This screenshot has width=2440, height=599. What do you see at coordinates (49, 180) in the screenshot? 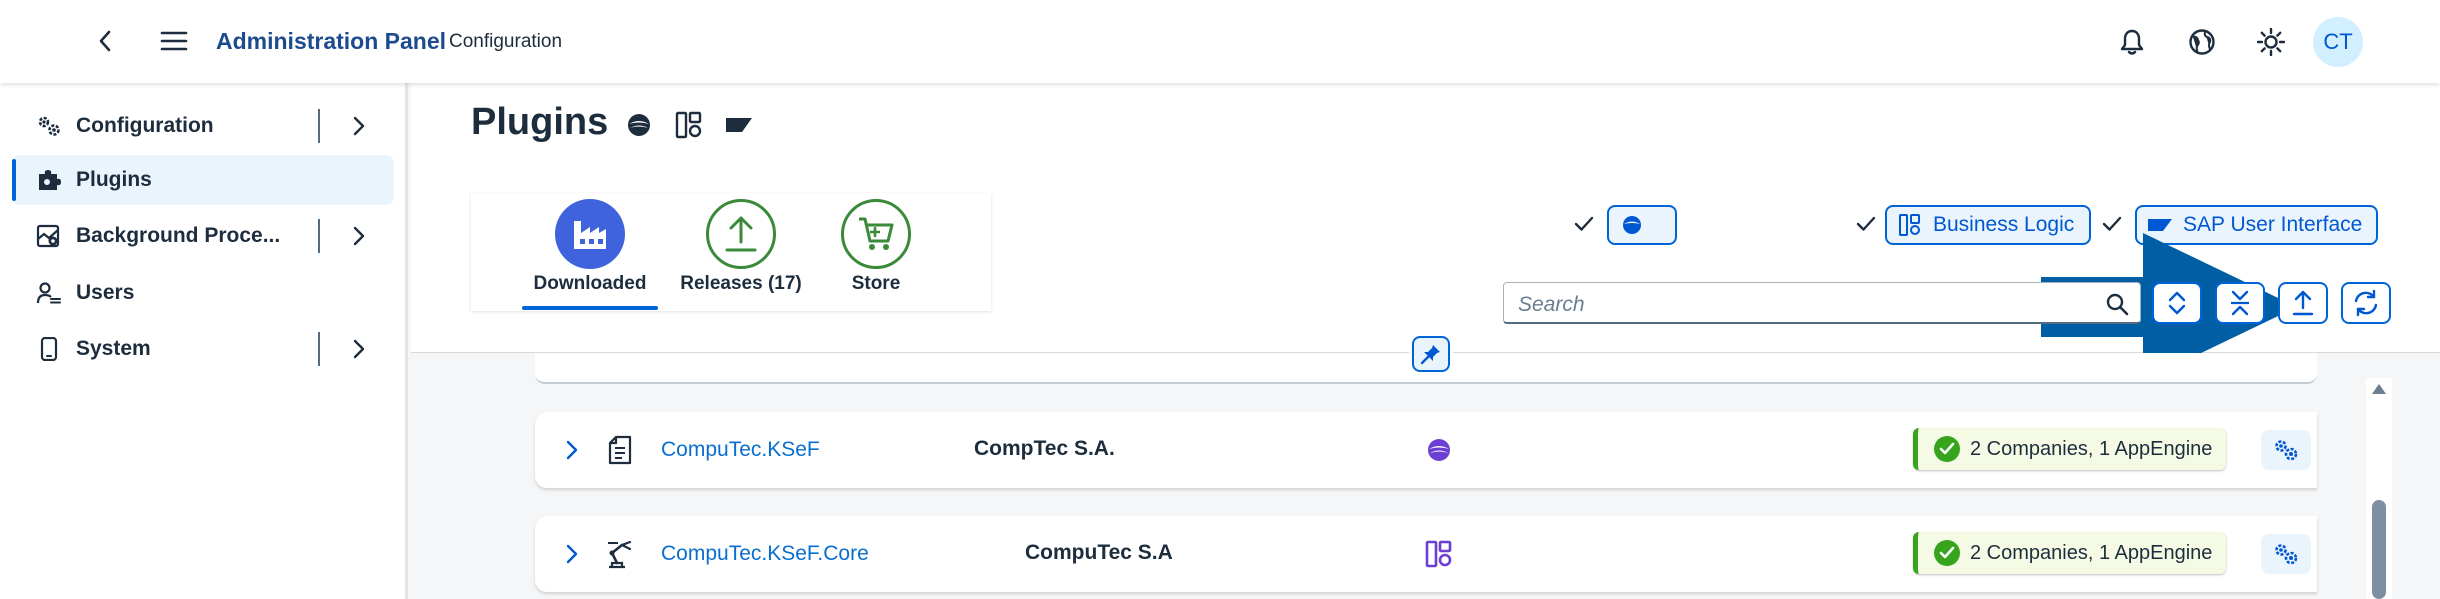
I see `puzzle-icon` at bounding box center [49, 180].